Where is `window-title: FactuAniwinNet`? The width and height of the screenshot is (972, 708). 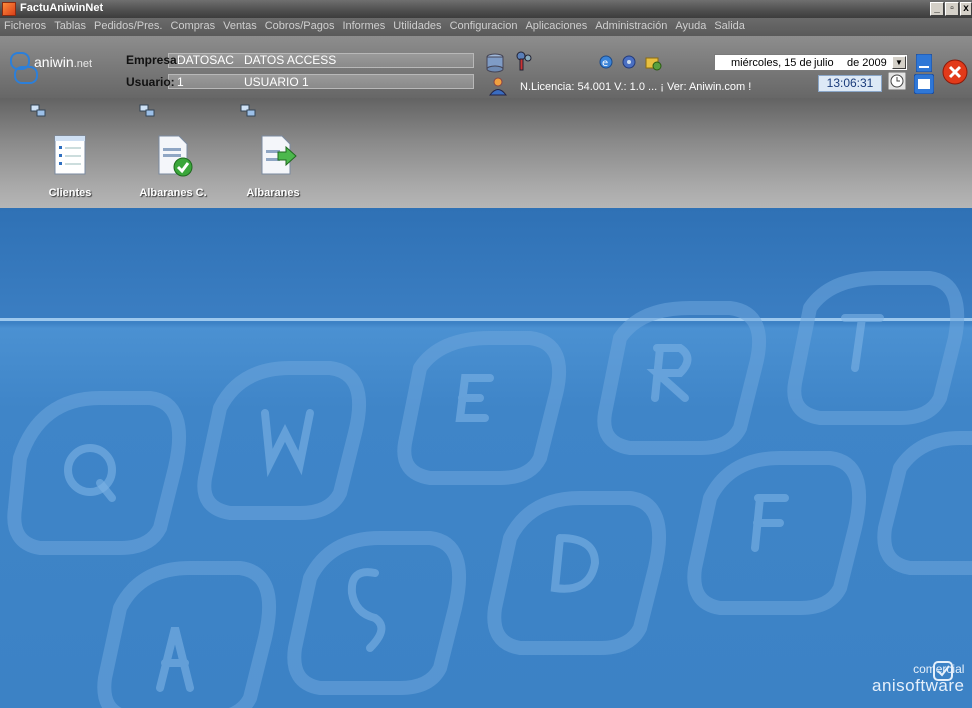
window-title: FactuAniwinNet is located at coordinates (62, 8).